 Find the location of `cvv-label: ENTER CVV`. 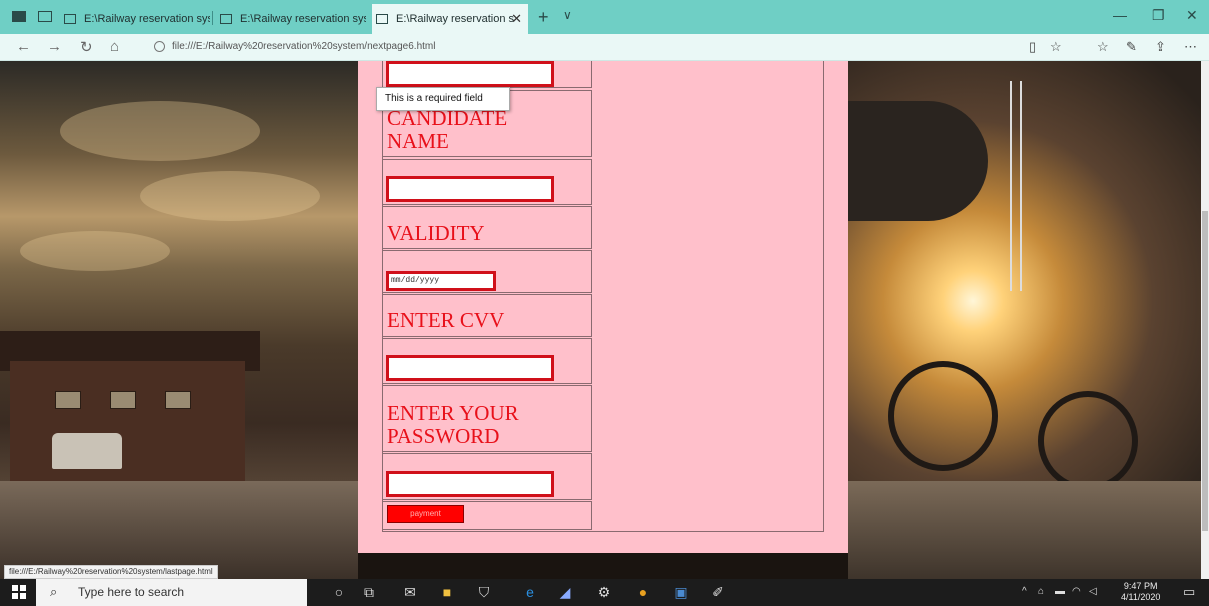

cvv-label: ENTER CVV is located at coordinates (446, 320).